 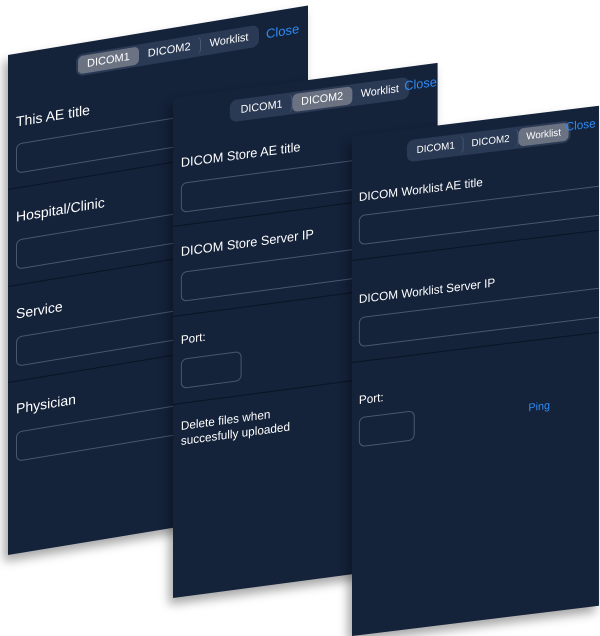 I want to click on store-ae-title-label: DICOM Store AE title, so click(x=240, y=154).